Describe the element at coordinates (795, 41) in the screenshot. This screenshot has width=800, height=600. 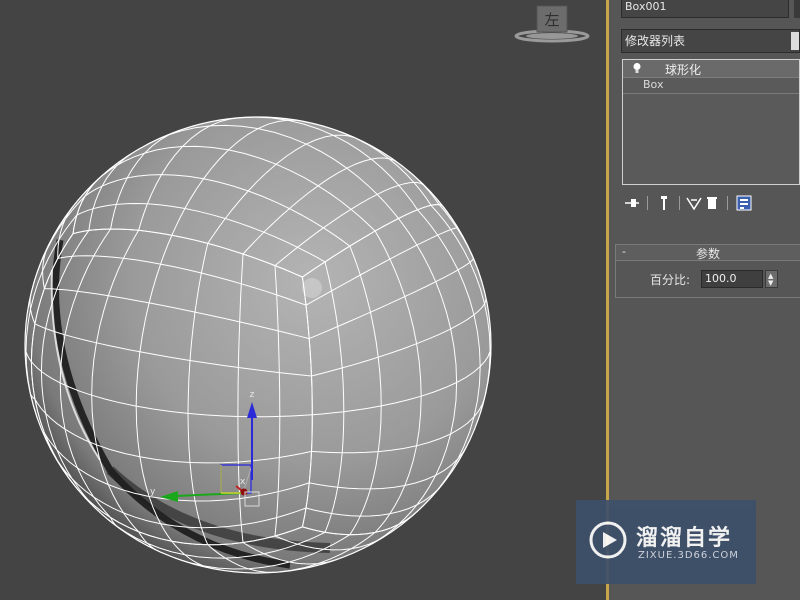
I see `dropdown-arrow-icon` at that location.